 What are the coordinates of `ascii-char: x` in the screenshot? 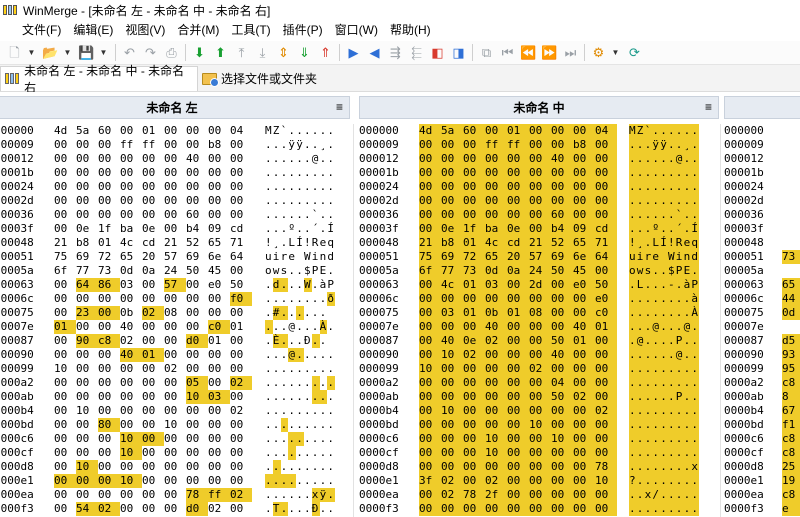 It's located at (695, 467).